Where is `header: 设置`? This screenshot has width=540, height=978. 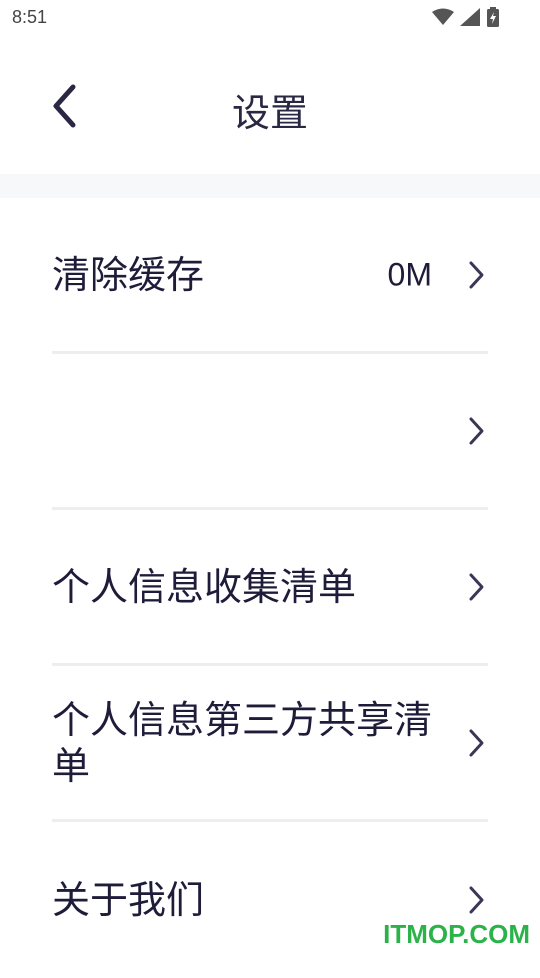
header: 设置 is located at coordinates (270, 105).